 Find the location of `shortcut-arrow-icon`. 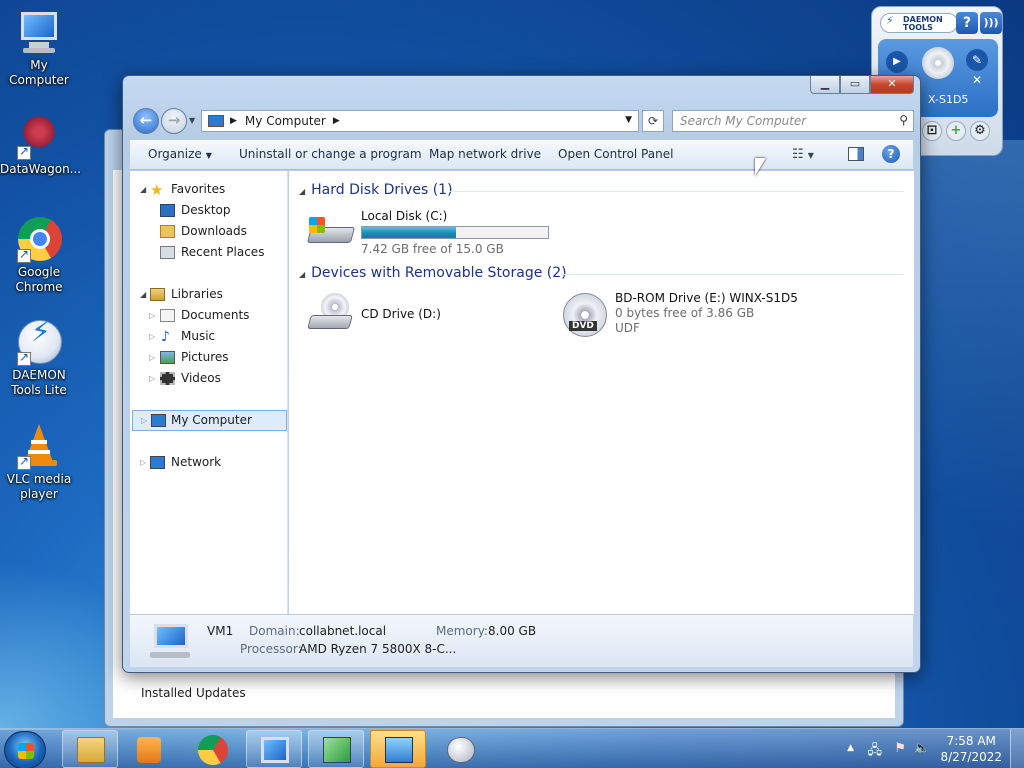

shortcut-arrow-icon is located at coordinates (24, 255).